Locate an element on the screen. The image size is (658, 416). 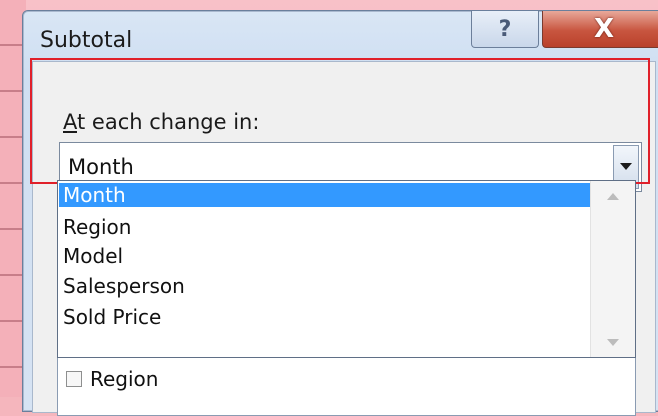
dropdown-option-salesperson: Salesperson is located at coordinates (122, 286).